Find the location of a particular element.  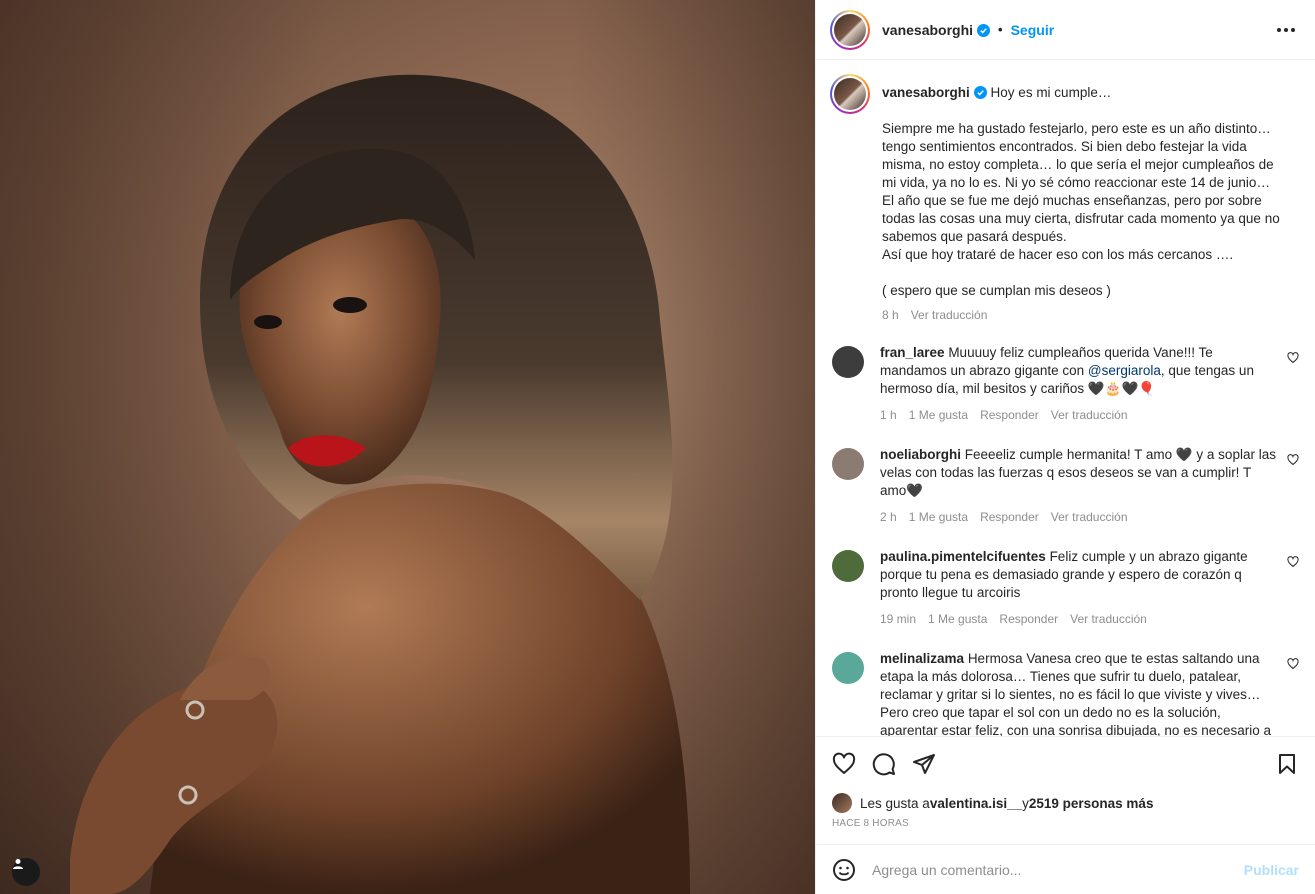

mention-link: @sergiarola is located at coordinates (1124, 370).